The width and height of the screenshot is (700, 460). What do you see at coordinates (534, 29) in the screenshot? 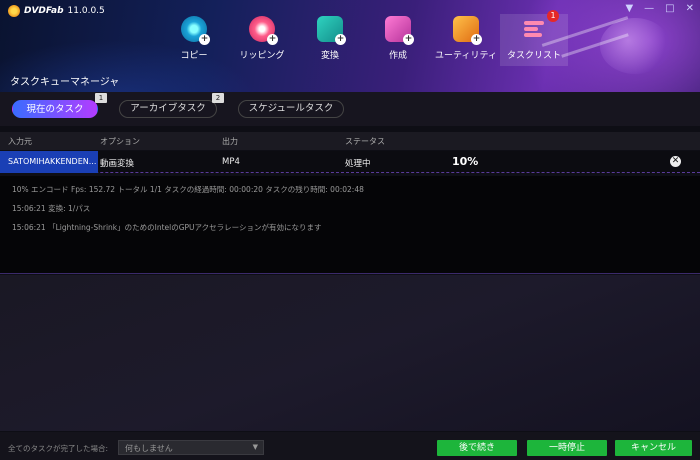
I see `task-list-icon` at bounding box center [534, 29].